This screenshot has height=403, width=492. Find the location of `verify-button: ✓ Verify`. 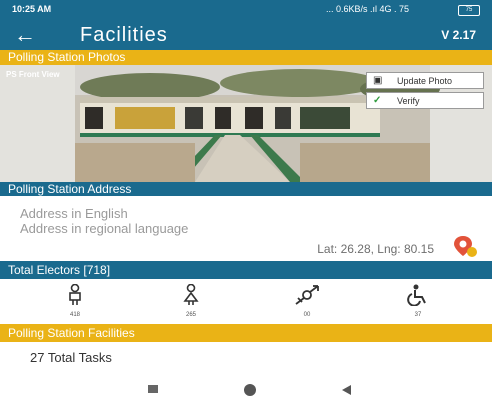

verify-button: ✓ Verify is located at coordinates (425, 100).